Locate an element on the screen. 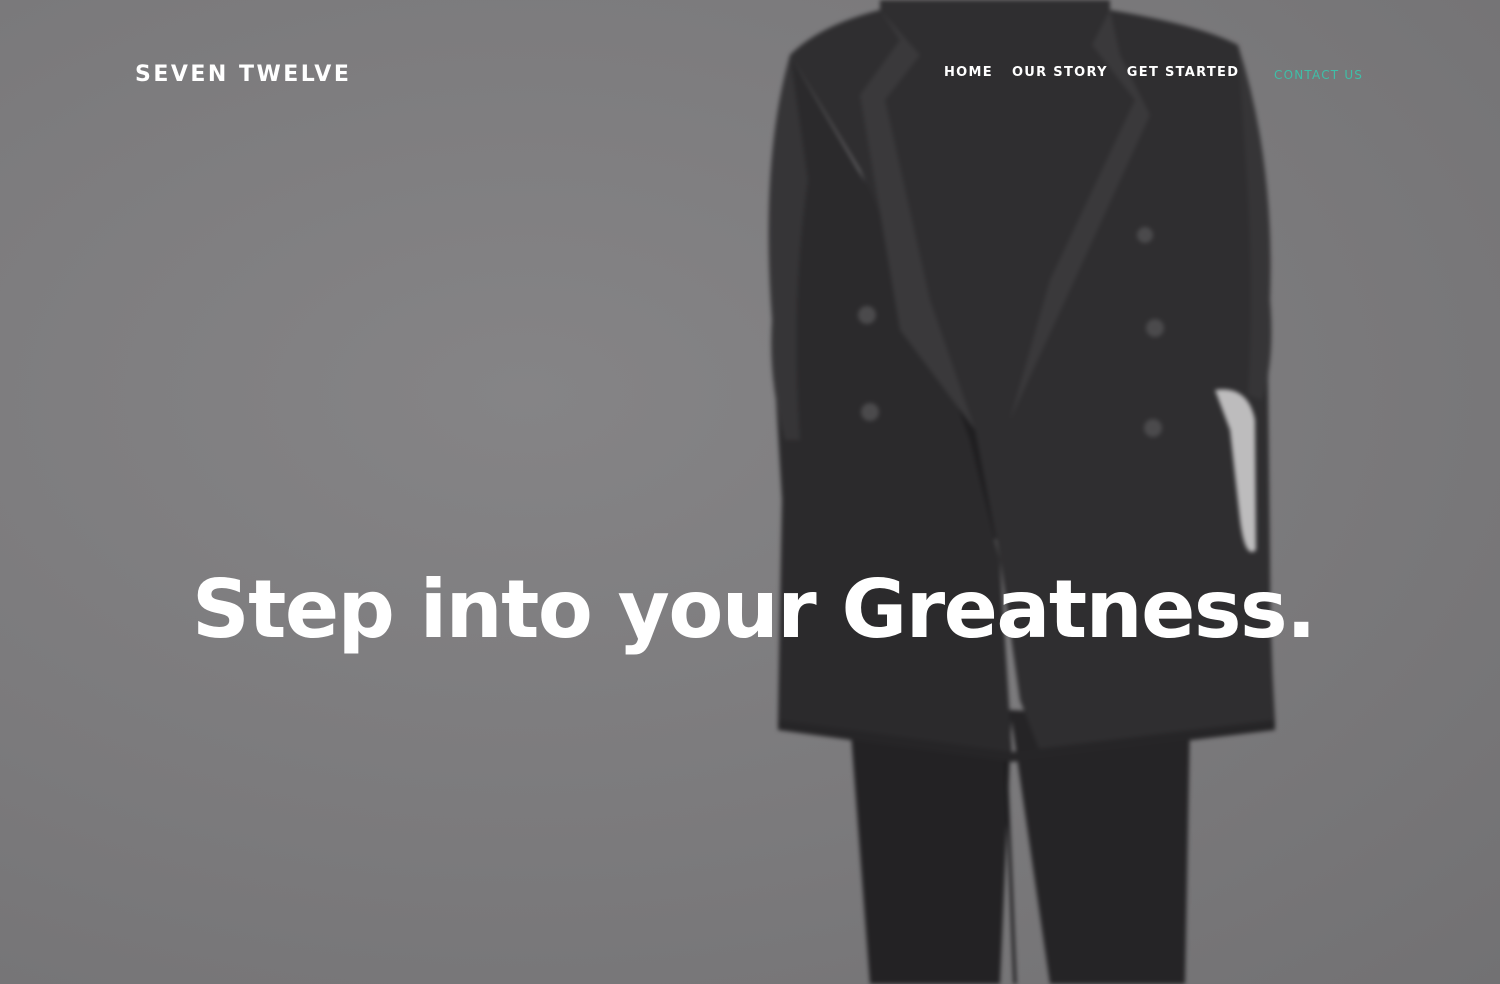  nav-home-link: HOME is located at coordinates (968, 73).